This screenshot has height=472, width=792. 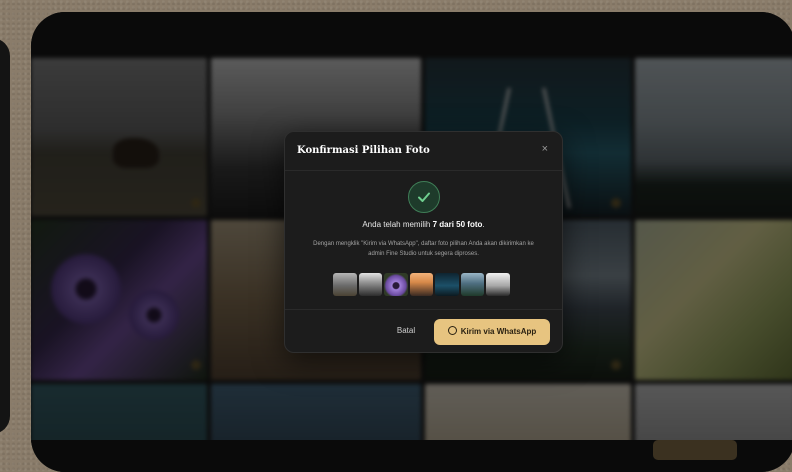 What do you see at coordinates (363, 150) in the screenshot?
I see `modal-title: Konfirmasi Pilihan Foto` at bounding box center [363, 150].